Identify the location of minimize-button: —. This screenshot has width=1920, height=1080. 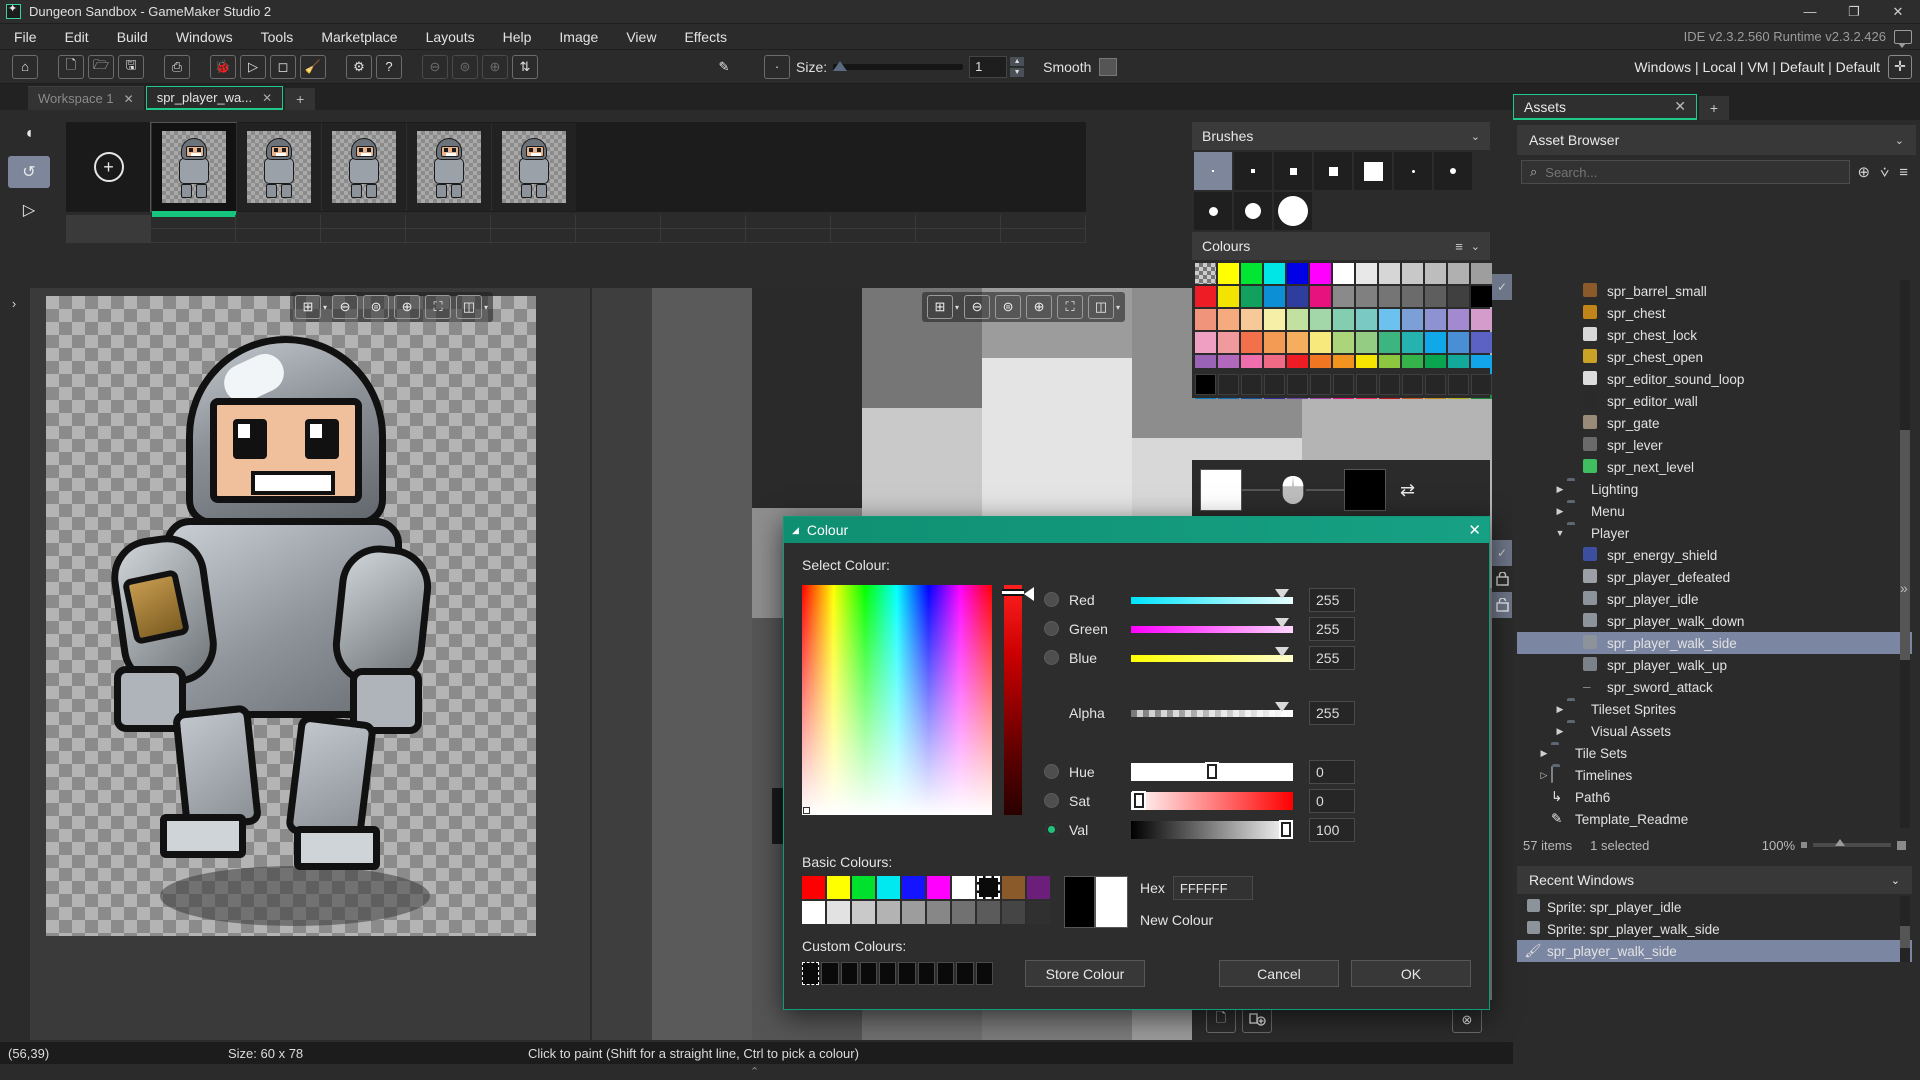
(1810, 12).